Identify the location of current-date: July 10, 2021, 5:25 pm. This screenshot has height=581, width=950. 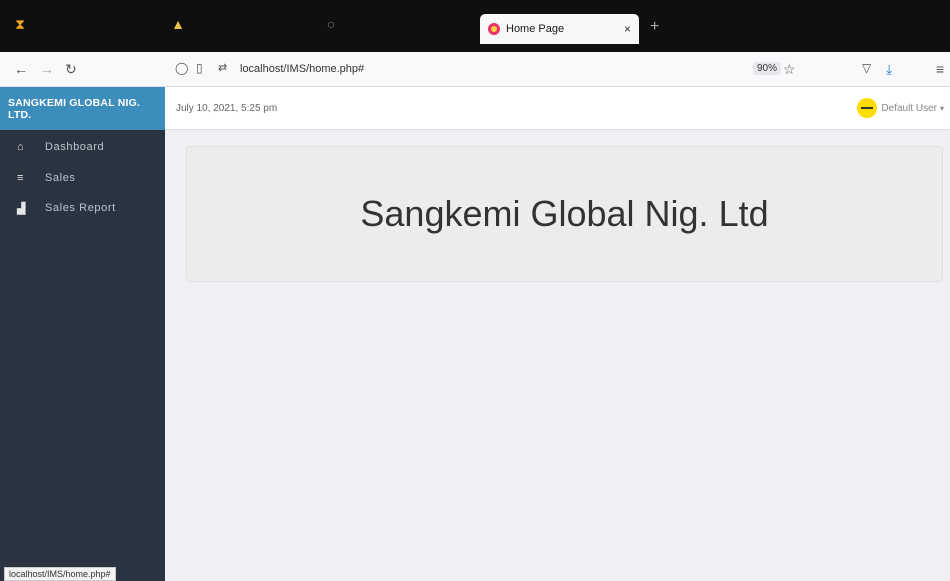
(227, 108).